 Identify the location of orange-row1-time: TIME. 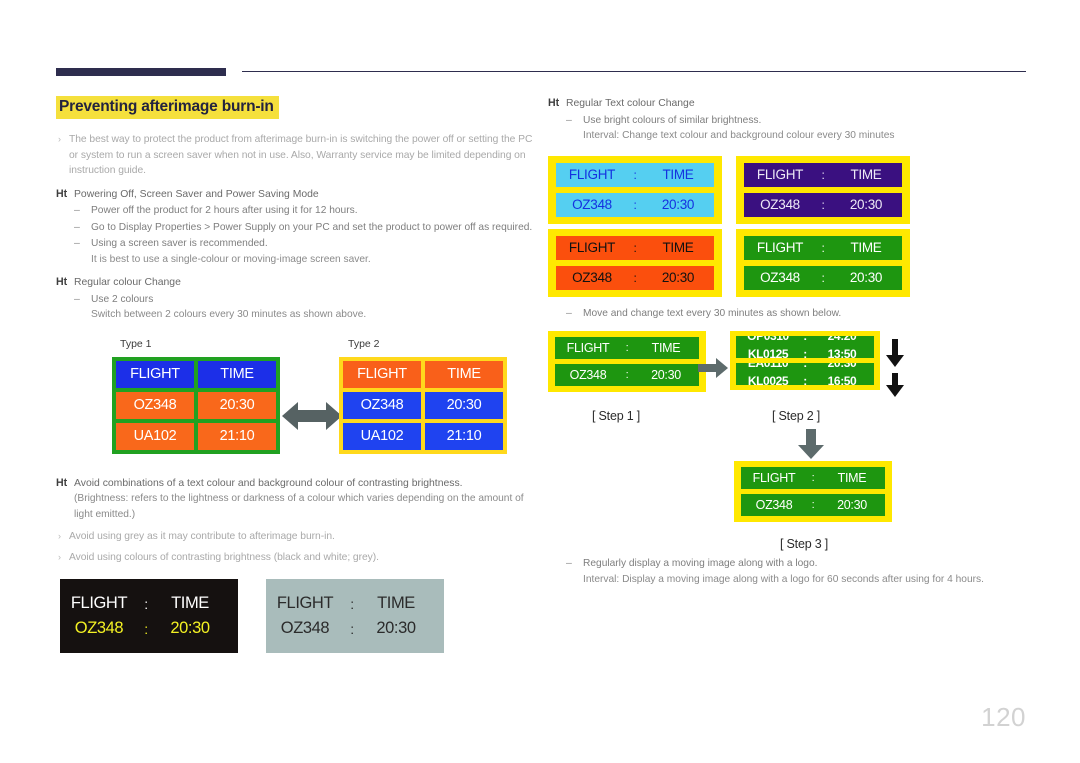
(678, 247).